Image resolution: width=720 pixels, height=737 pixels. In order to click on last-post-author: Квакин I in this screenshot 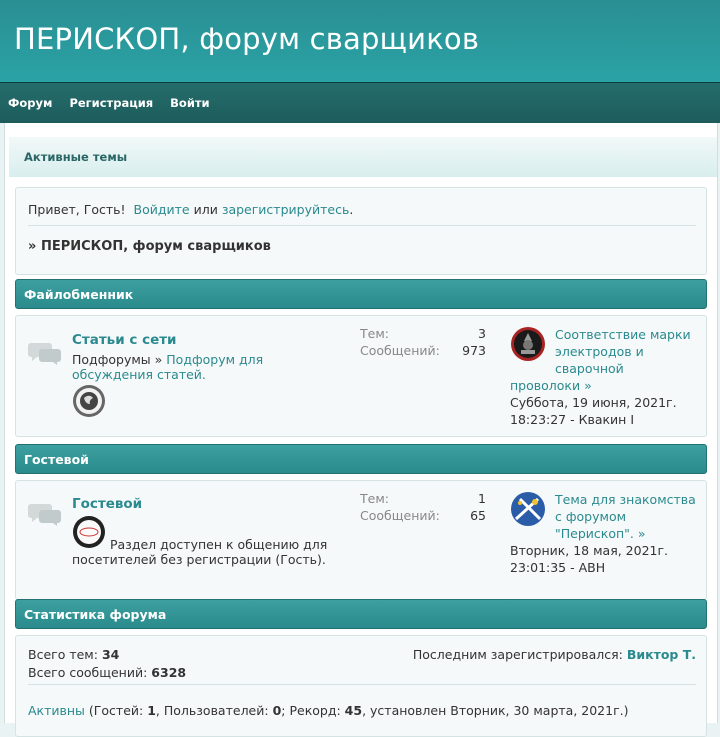, I will do `click(606, 419)`.